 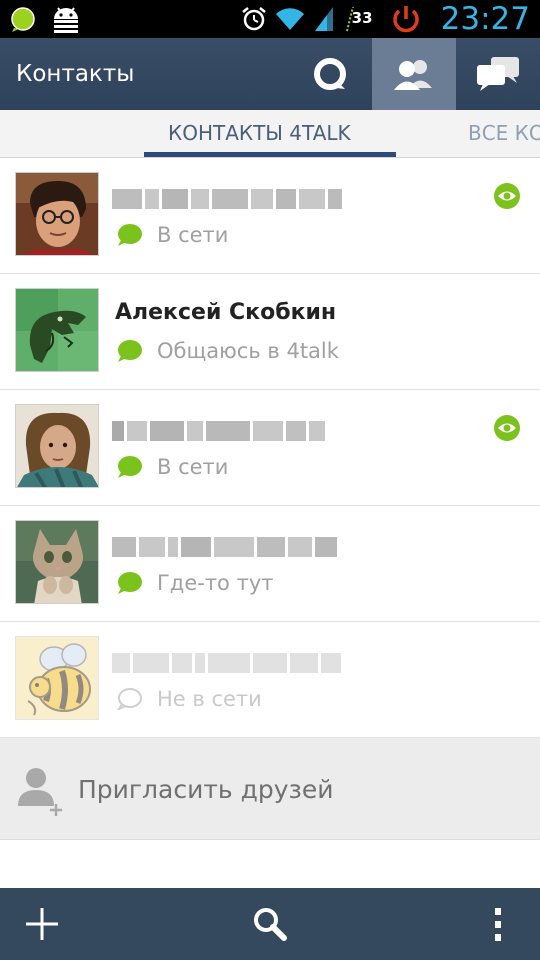 I want to click on signal-icon, so click(x=323, y=19).